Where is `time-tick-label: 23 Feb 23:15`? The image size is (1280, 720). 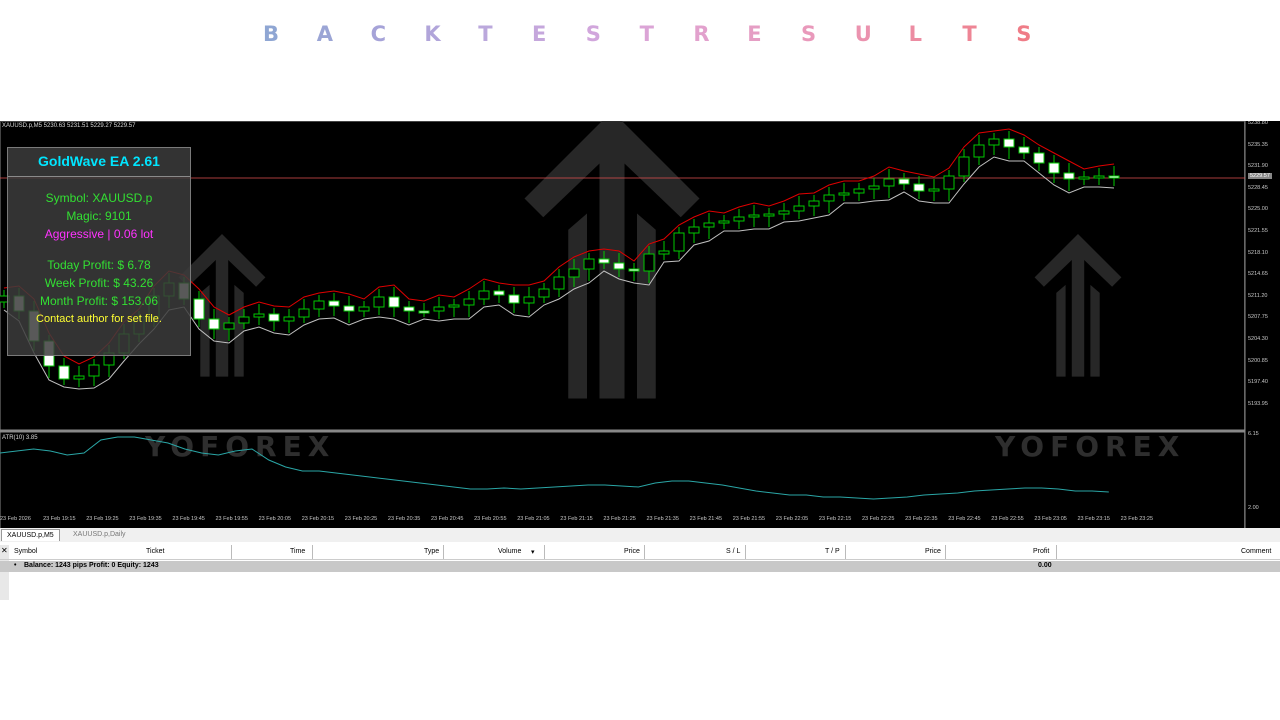
time-tick-label: 23 Feb 23:15 is located at coordinates (1093, 519).